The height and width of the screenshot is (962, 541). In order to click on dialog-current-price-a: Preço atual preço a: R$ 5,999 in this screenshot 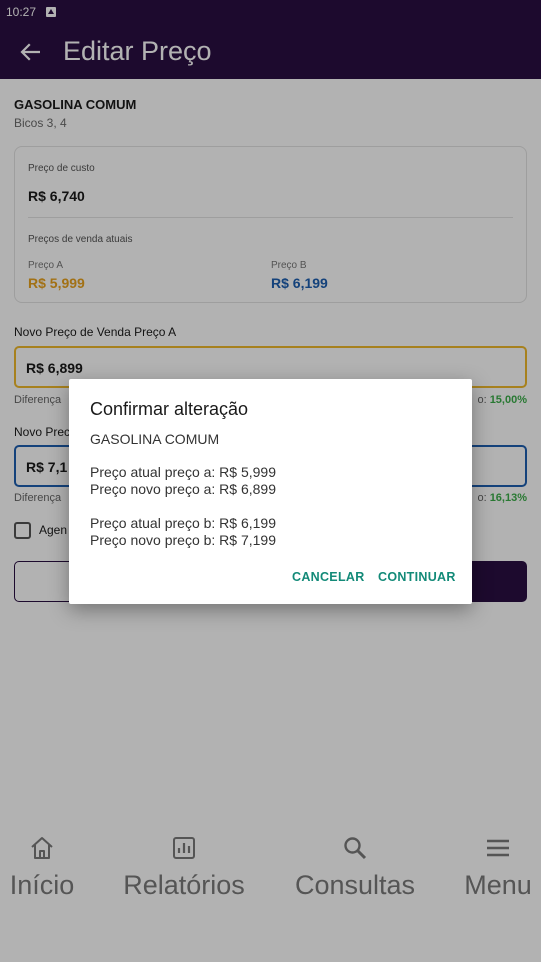, I will do `click(183, 472)`.